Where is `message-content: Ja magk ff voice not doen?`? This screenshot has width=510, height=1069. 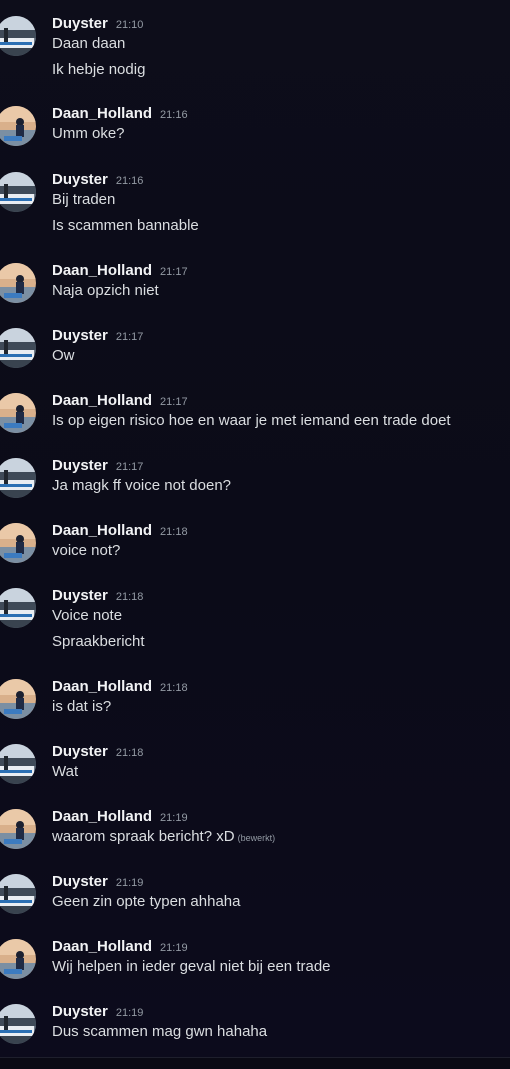
message-content: Ja magk ff voice not doen? is located at coordinates (142, 485).